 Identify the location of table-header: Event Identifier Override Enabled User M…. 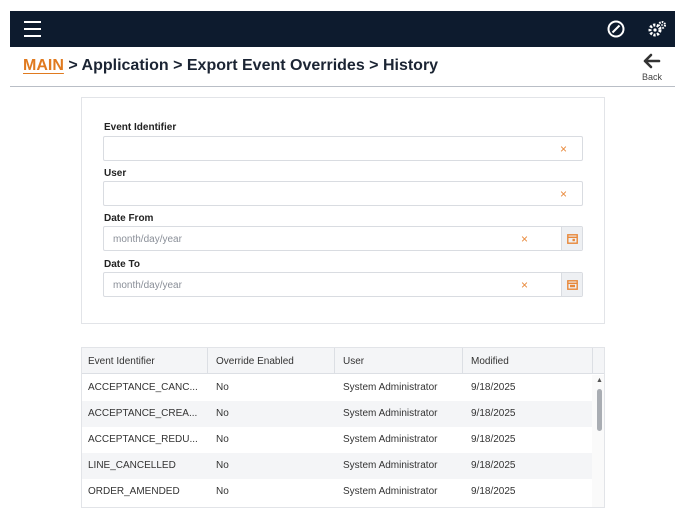
(343, 361).